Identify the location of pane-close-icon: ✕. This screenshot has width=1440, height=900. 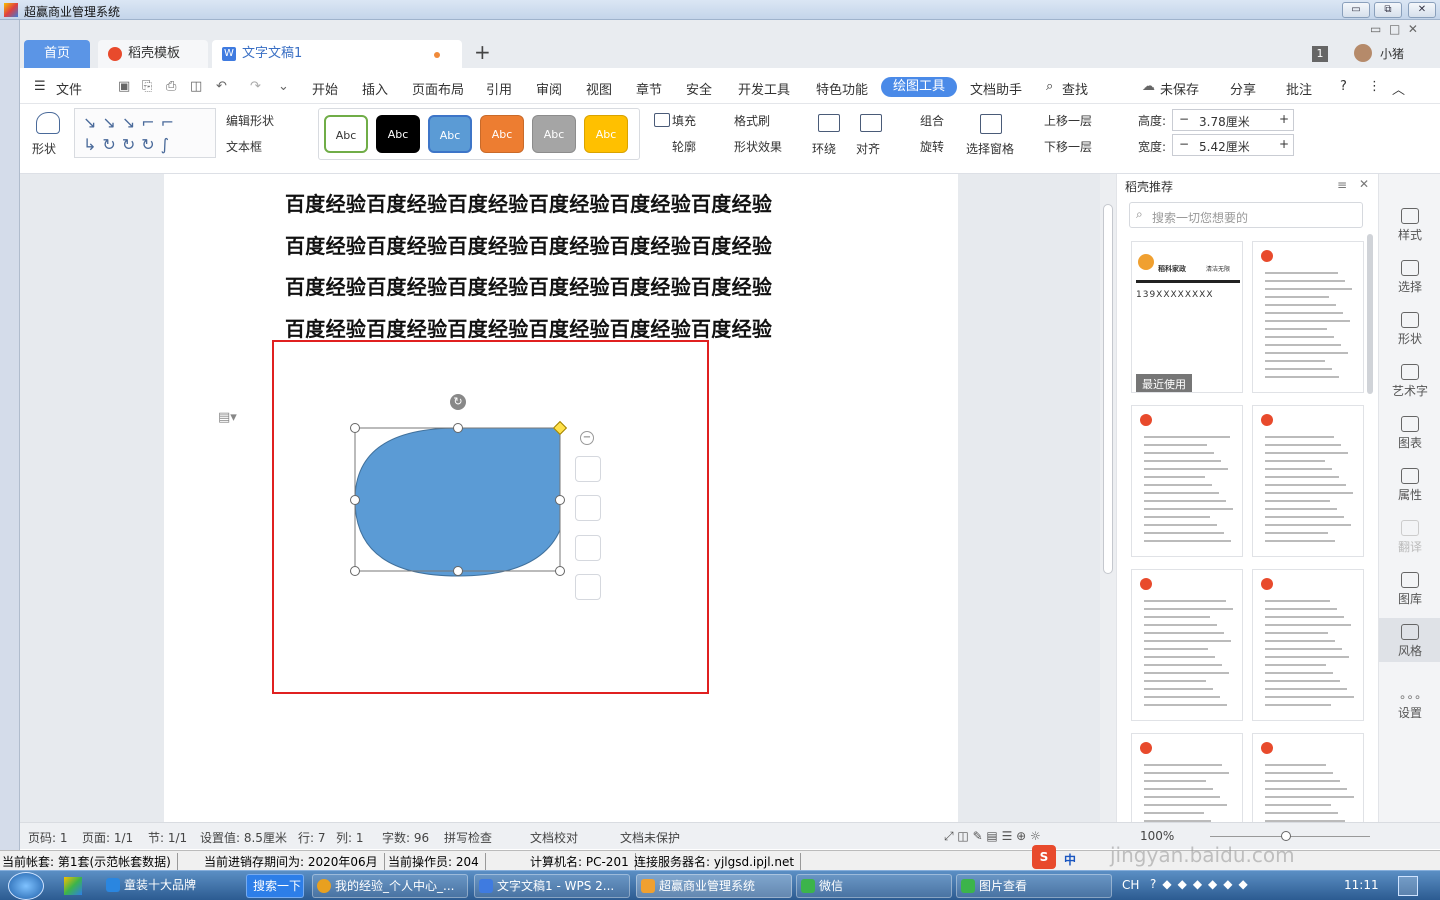
(1364, 184).